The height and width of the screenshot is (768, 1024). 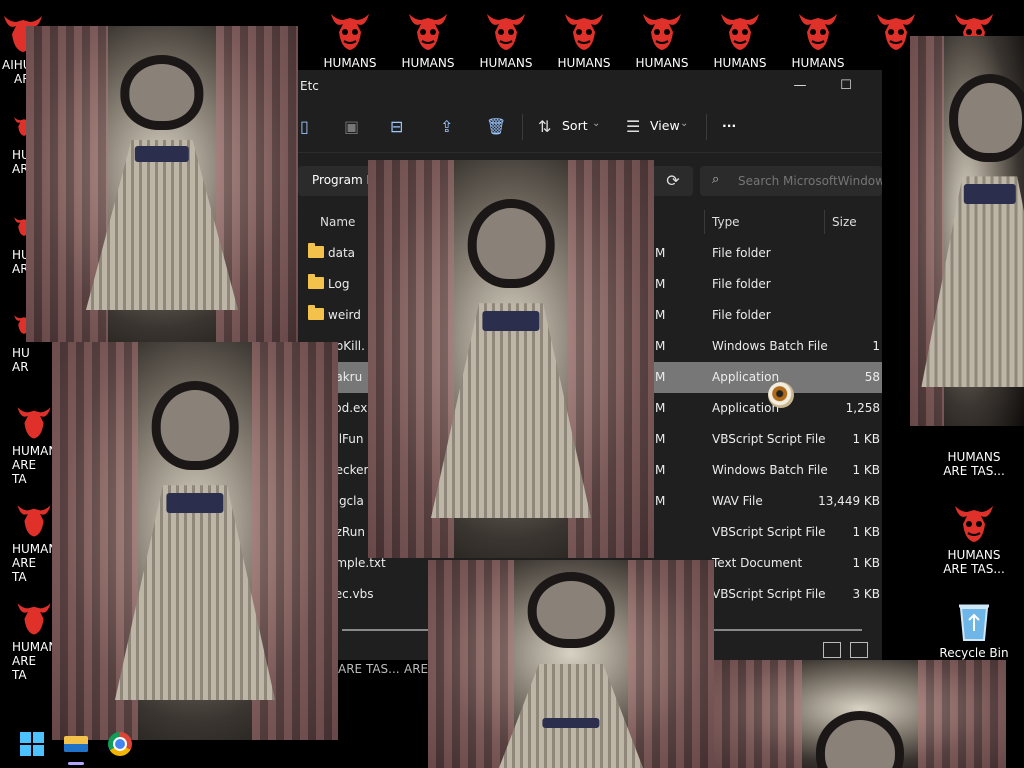 What do you see at coordinates (831, 650) in the screenshot?
I see `details-view-icon` at bounding box center [831, 650].